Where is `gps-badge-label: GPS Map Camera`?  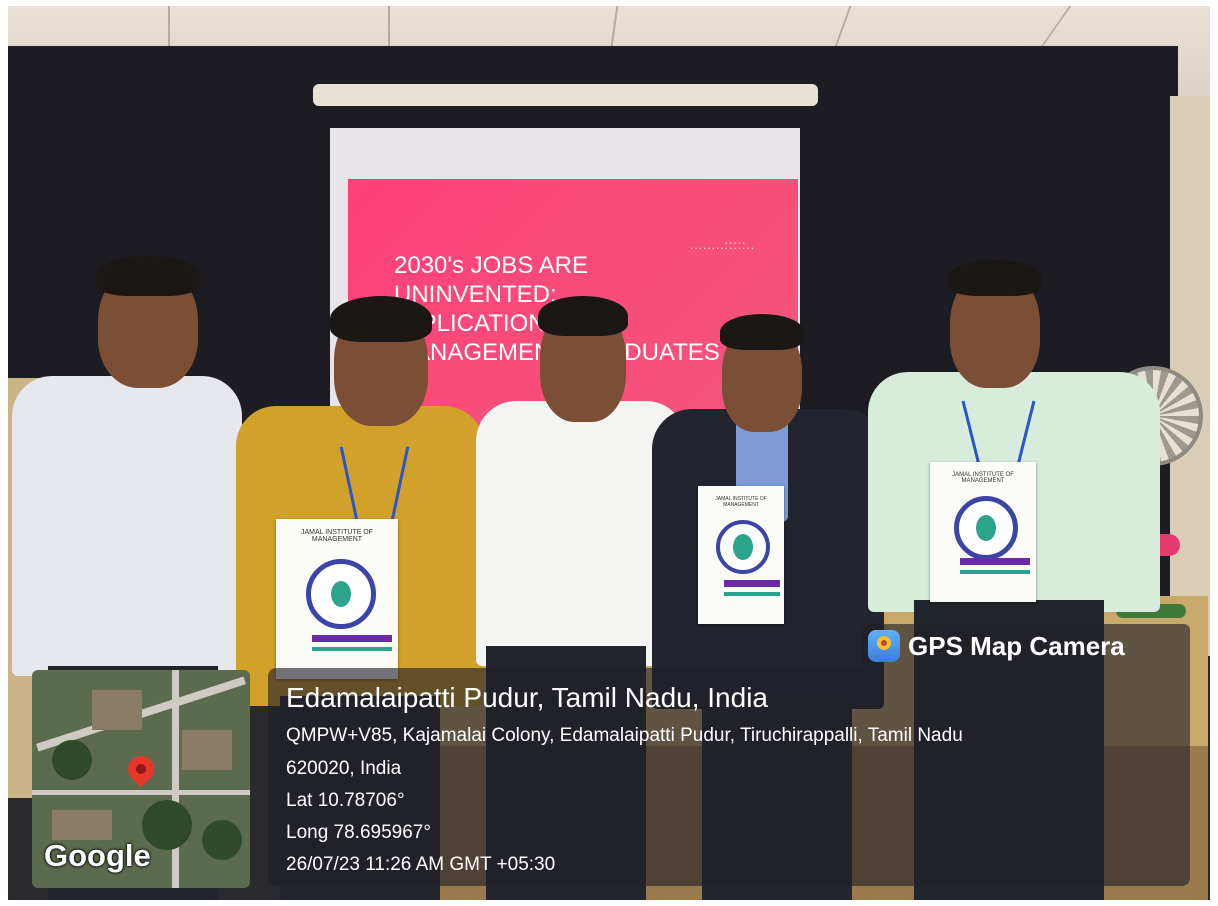 gps-badge-label: GPS Map Camera is located at coordinates (1016, 646).